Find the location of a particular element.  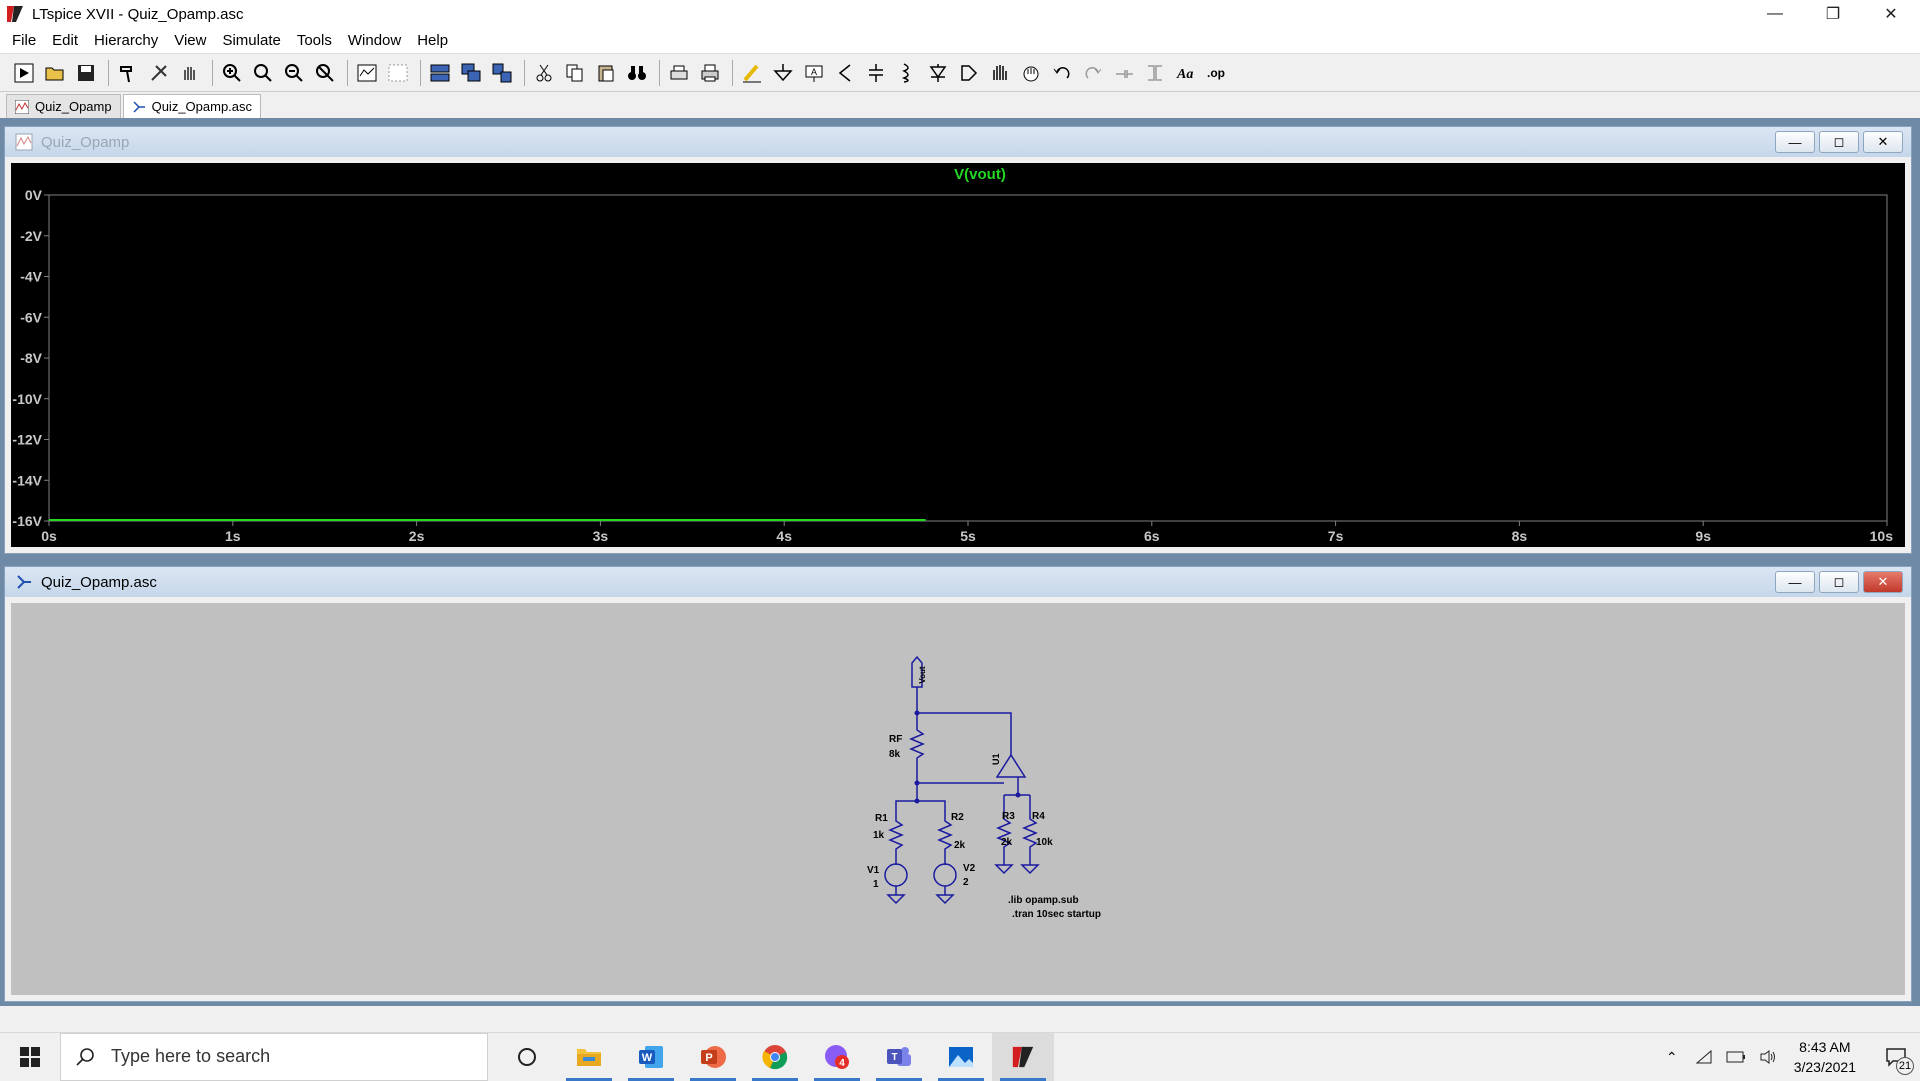

taskbar-app-file-explorer is located at coordinates (589, 1057).